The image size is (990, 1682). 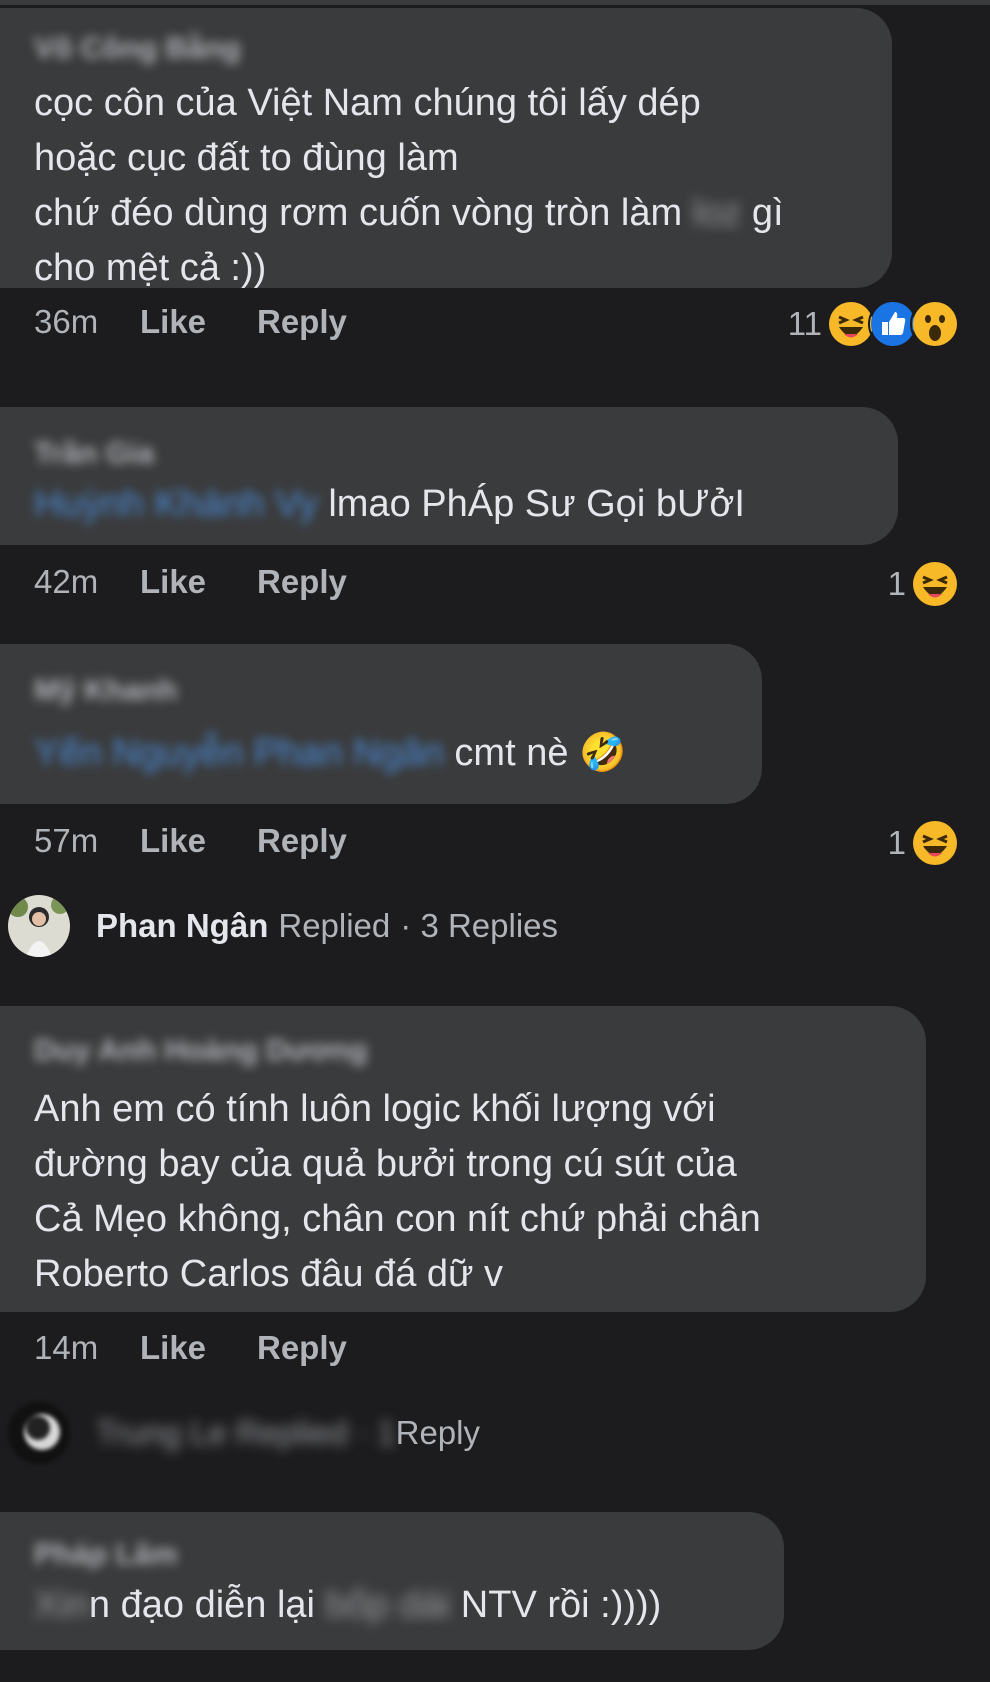 What do you see at coordinates (437, 1432) in the screenshot?
I see `replies-count: Reply` at bounding box center [437, 1432].